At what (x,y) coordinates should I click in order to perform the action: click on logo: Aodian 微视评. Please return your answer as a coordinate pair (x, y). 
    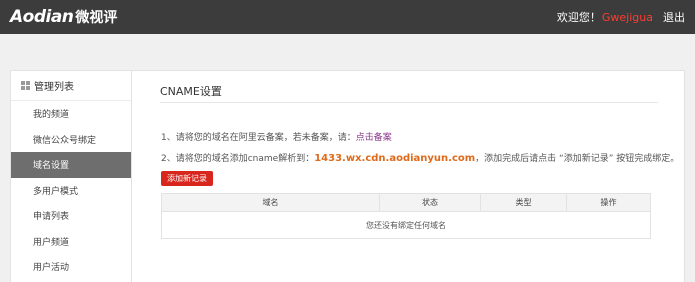
    Looking at the image, I should click on (63, 17).